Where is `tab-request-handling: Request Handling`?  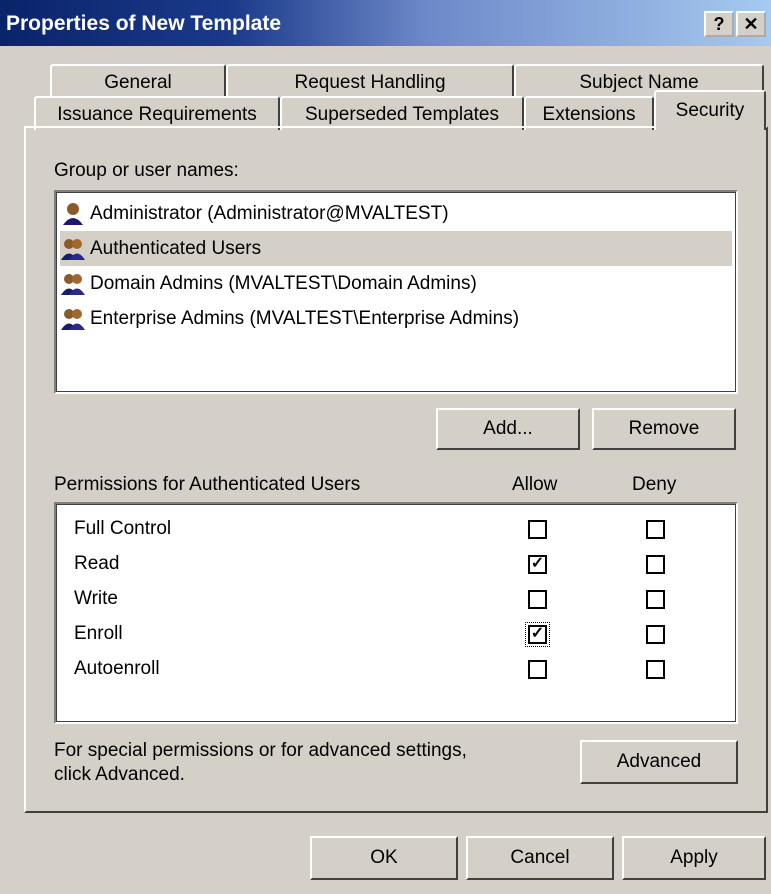 tab-request-handling: Request Handling is located at coordinates (370, 81).